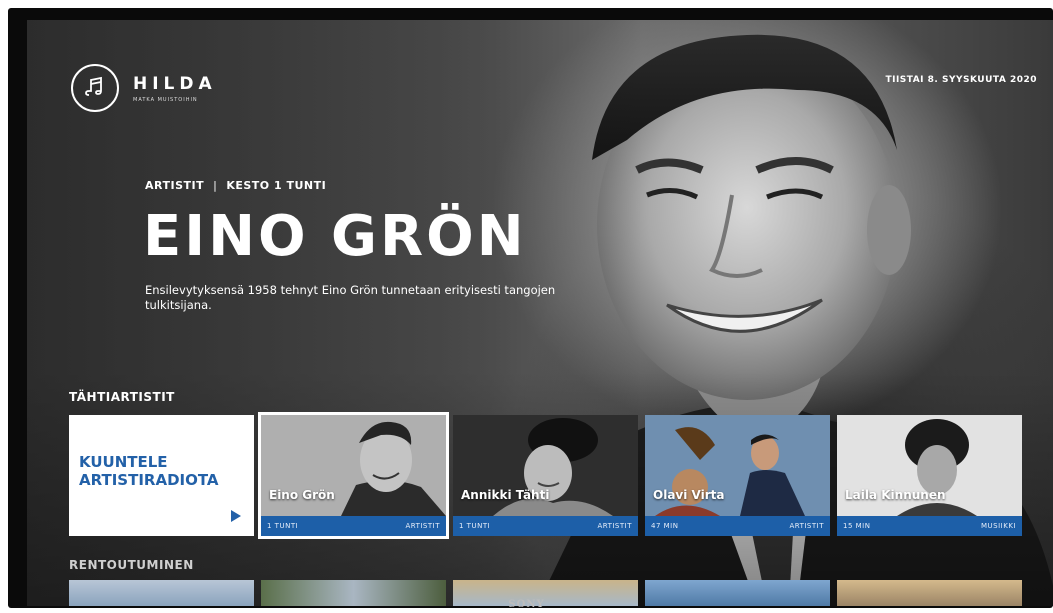 Image resolution: width=1053 pixels, height=613 pixels. What do you see at coordinates (857, 526) in the screenshot?
I see `tile-duration: 15 MIN` at bounding box center [857, 526].